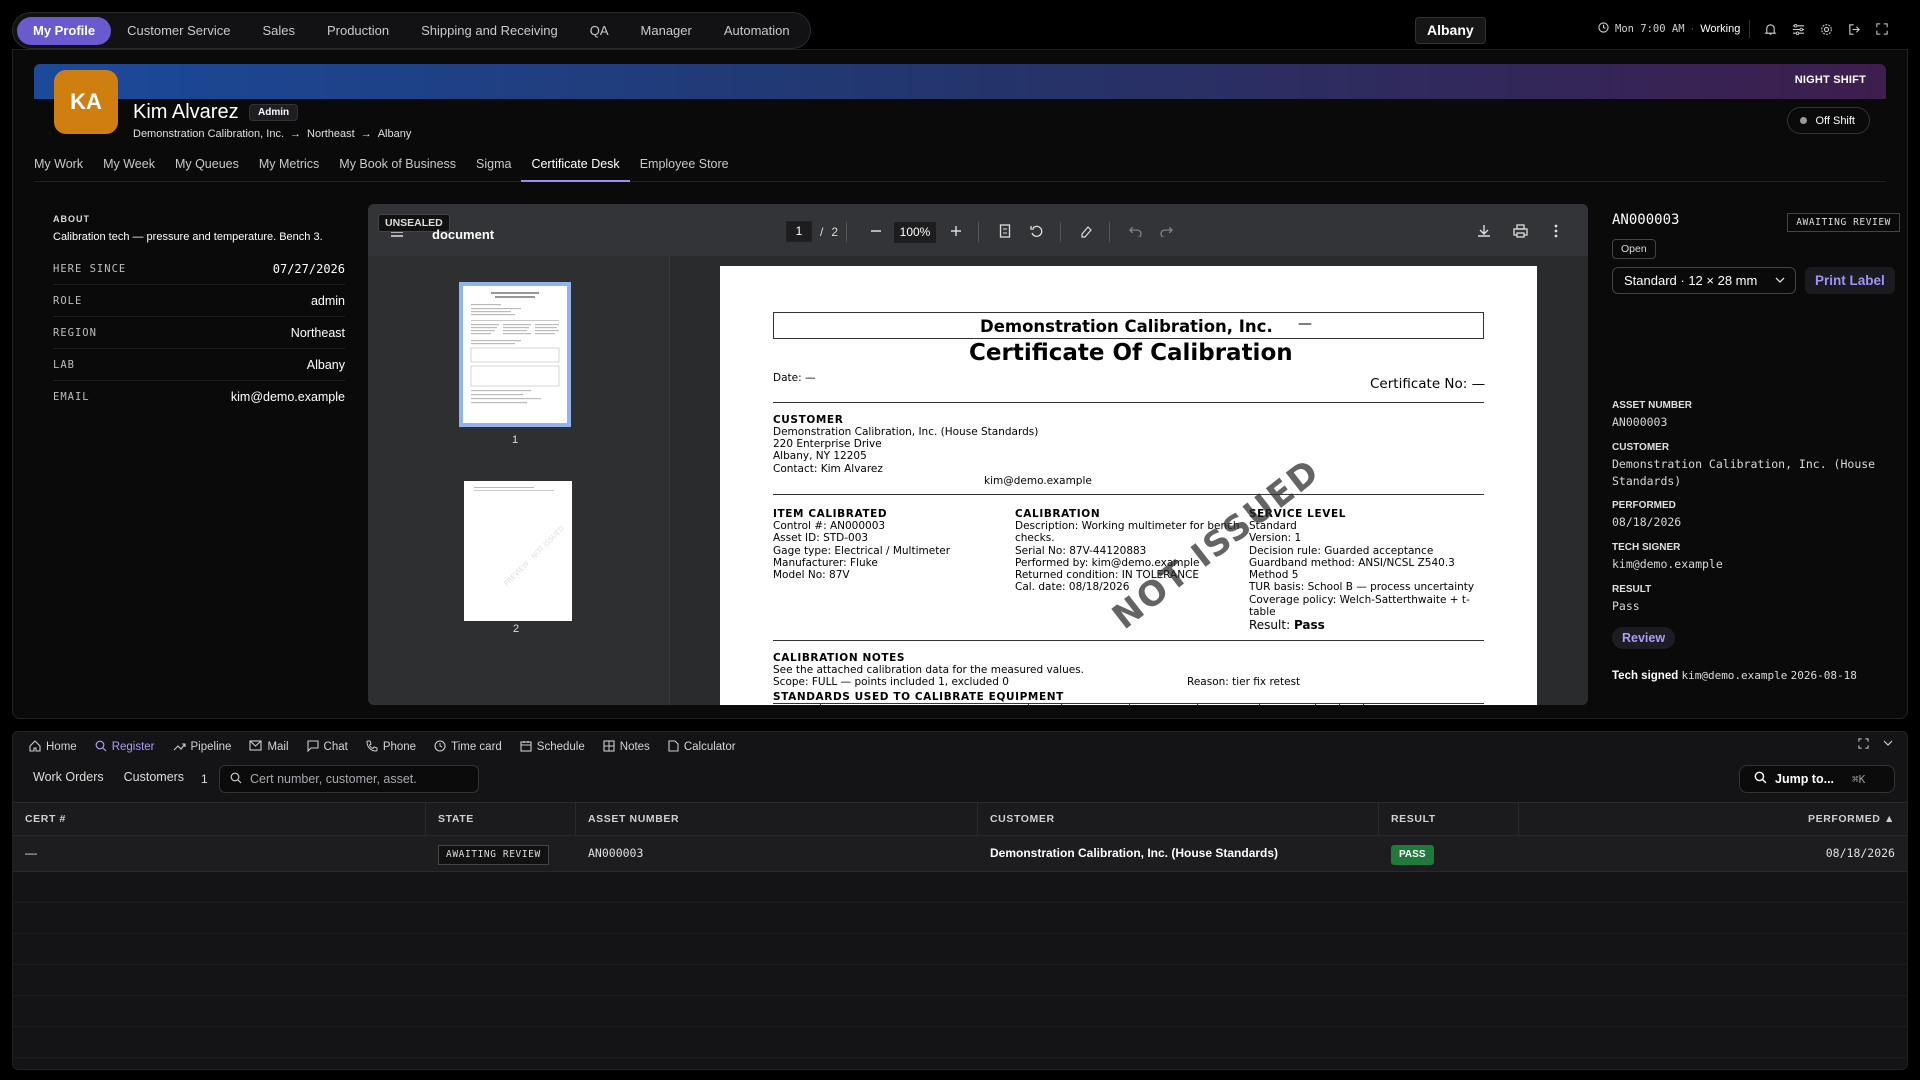 This screenshot has width=1920, height=1080. What do you see at coordinates (1626, 606) in the screenshot?
I see `detail-value: Pass` at bounding box center [1626, 606].